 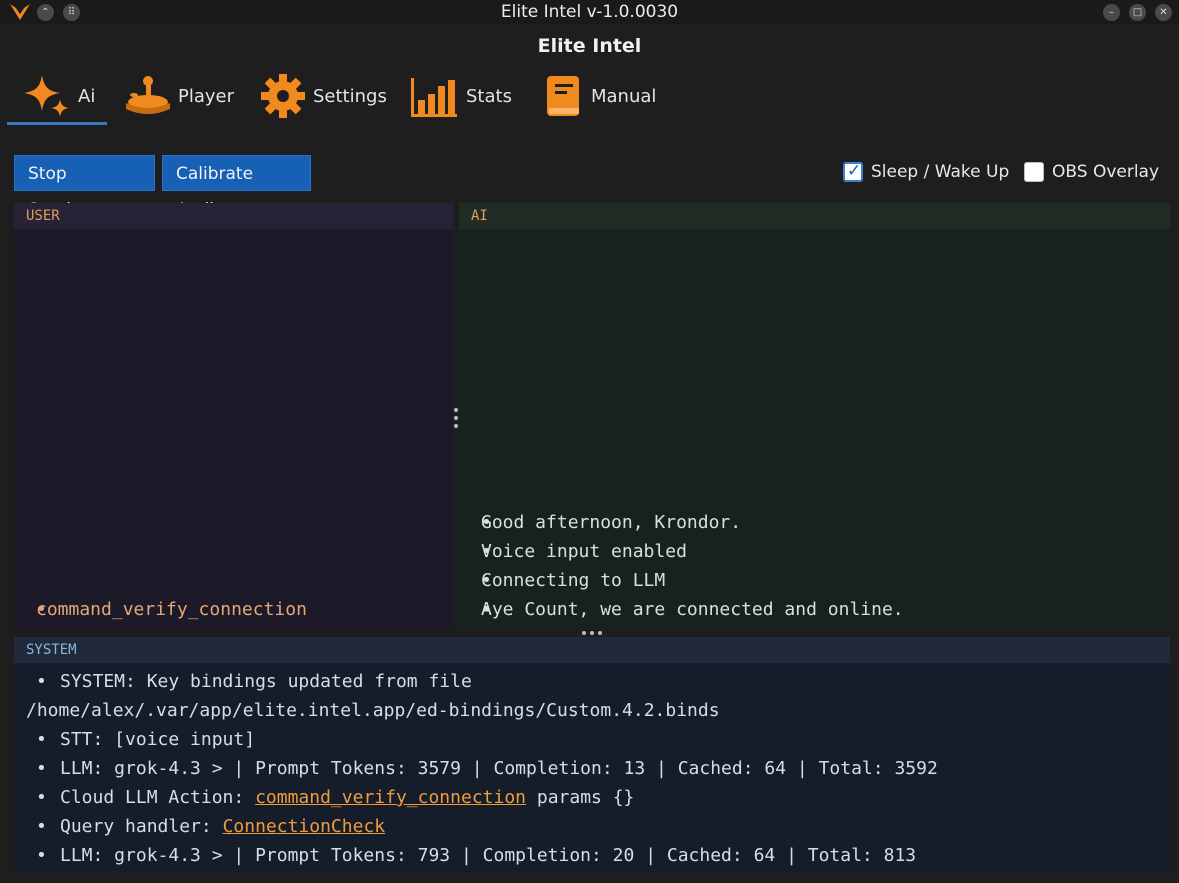 I want to click on ai-message: Good afternoon, Krondor., so click(x=611, y=522).